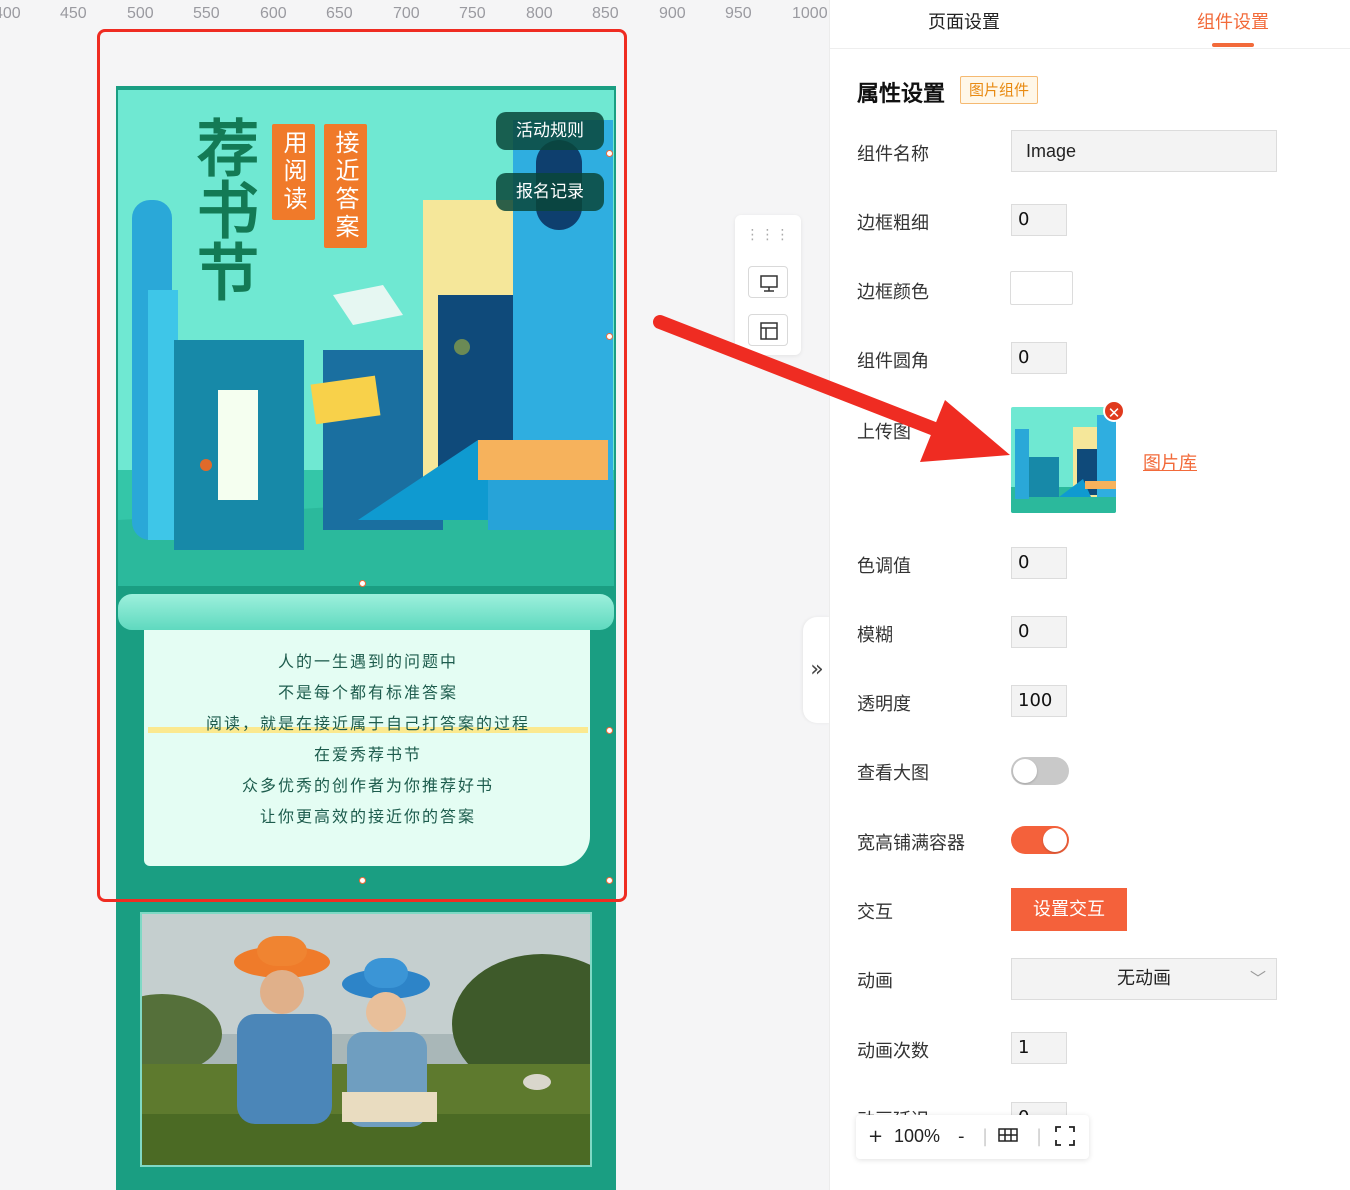  I want to click on component-type-badge: 图片组件, so click(999, 90).